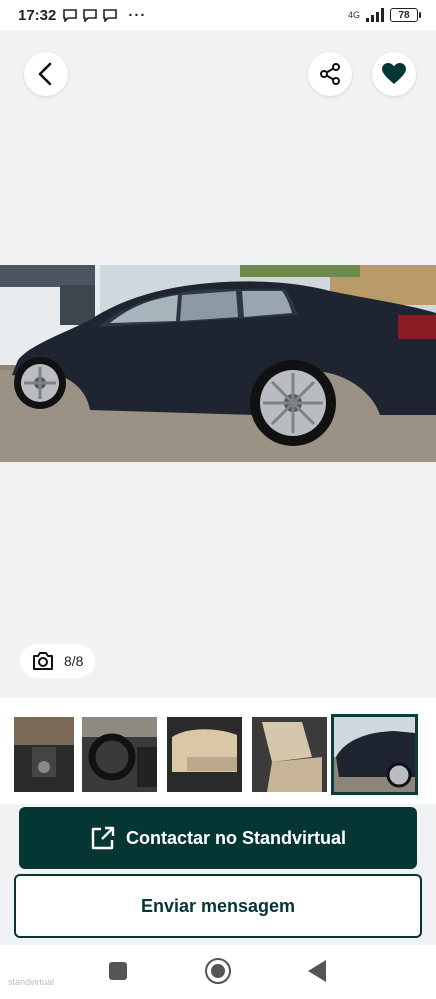  I want to click on contact-button-label: Contactar no Standvirtual, so click(236, 837).